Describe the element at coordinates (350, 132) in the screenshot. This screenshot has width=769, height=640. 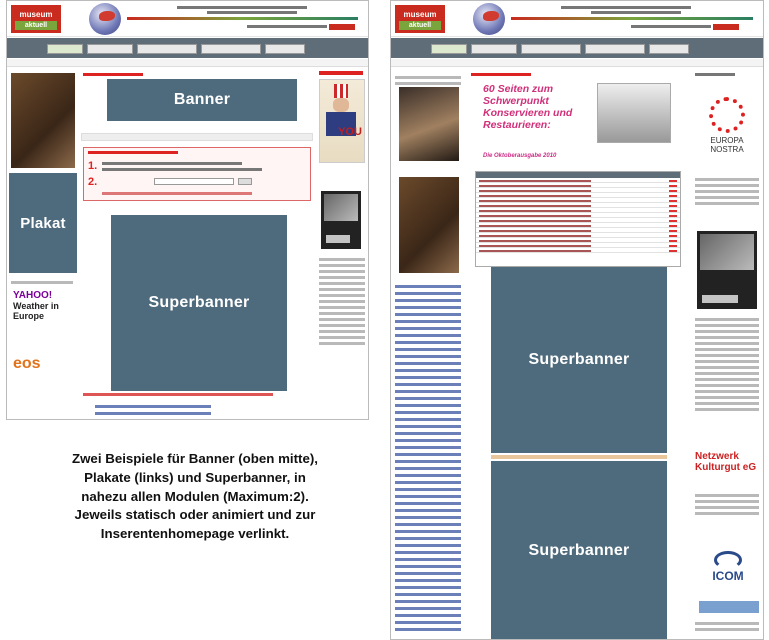
I see `poster-text: YOU` at that location.